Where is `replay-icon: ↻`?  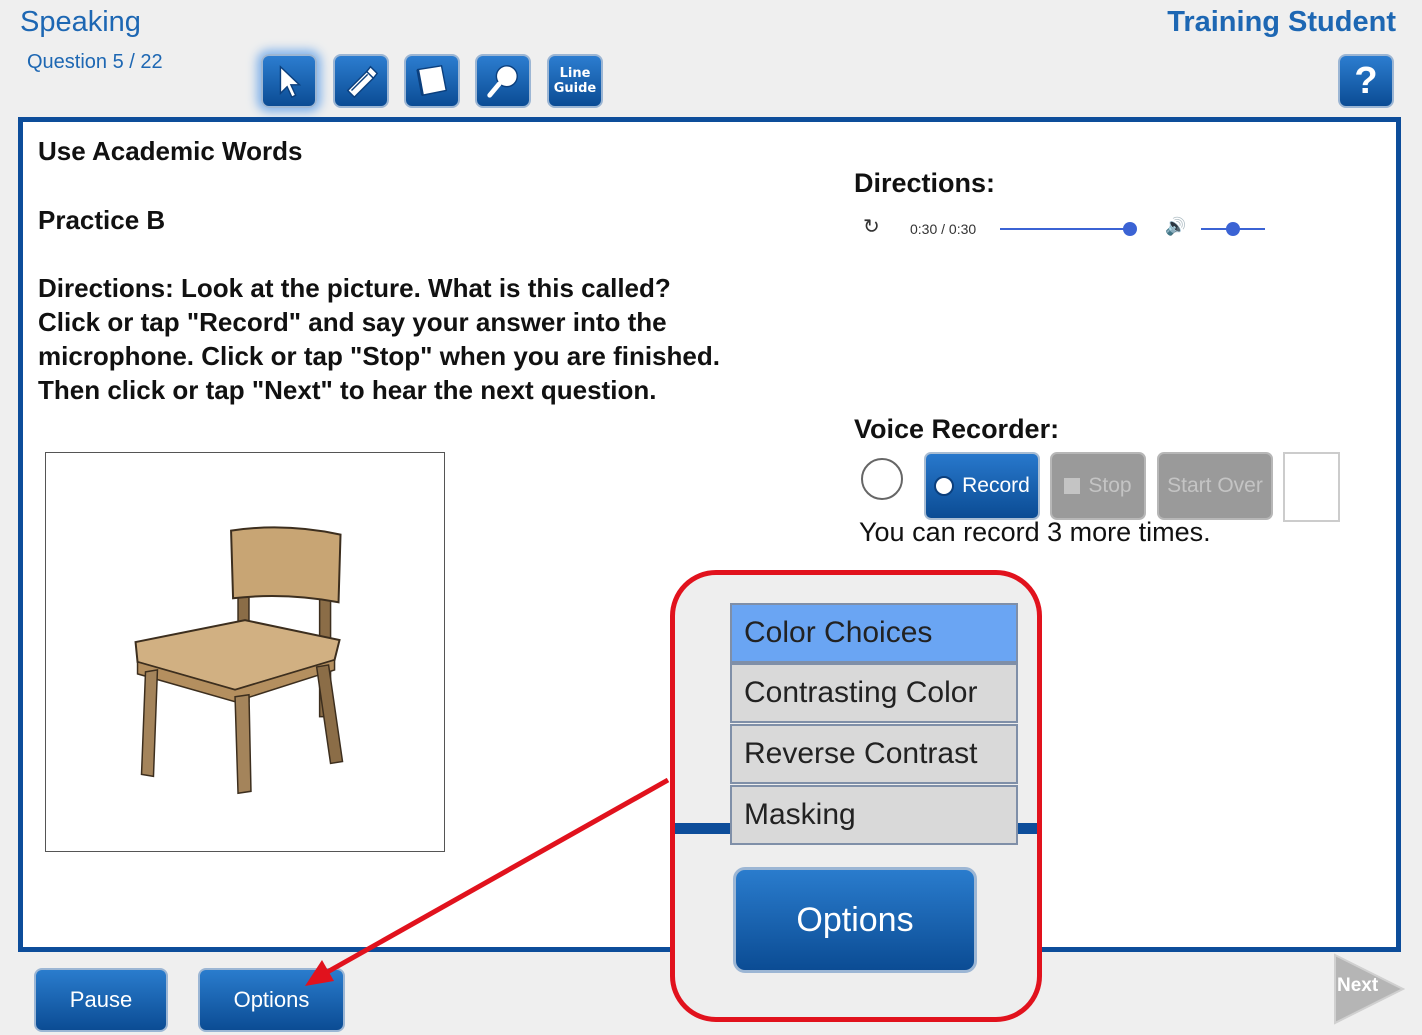
replay-icon: ↻ is located at coordinates (871, 226).